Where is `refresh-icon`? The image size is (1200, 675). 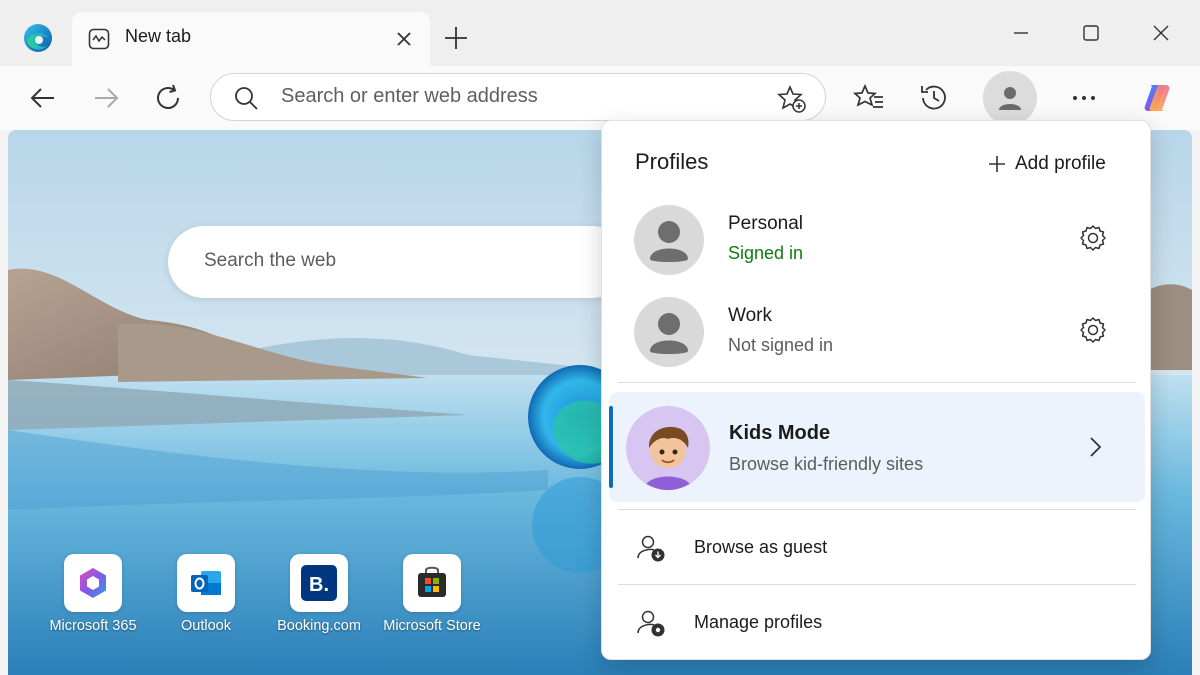
refresh-icon is located at coordinates (169, 98).